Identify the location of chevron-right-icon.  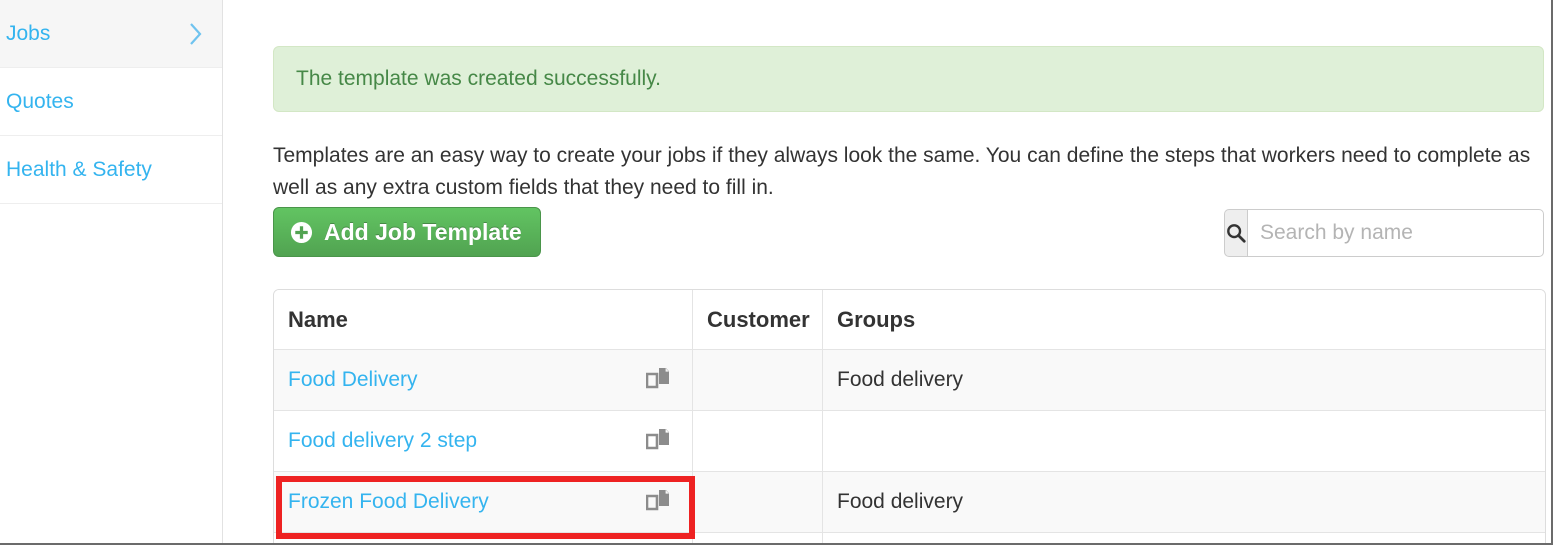
(196, 34).